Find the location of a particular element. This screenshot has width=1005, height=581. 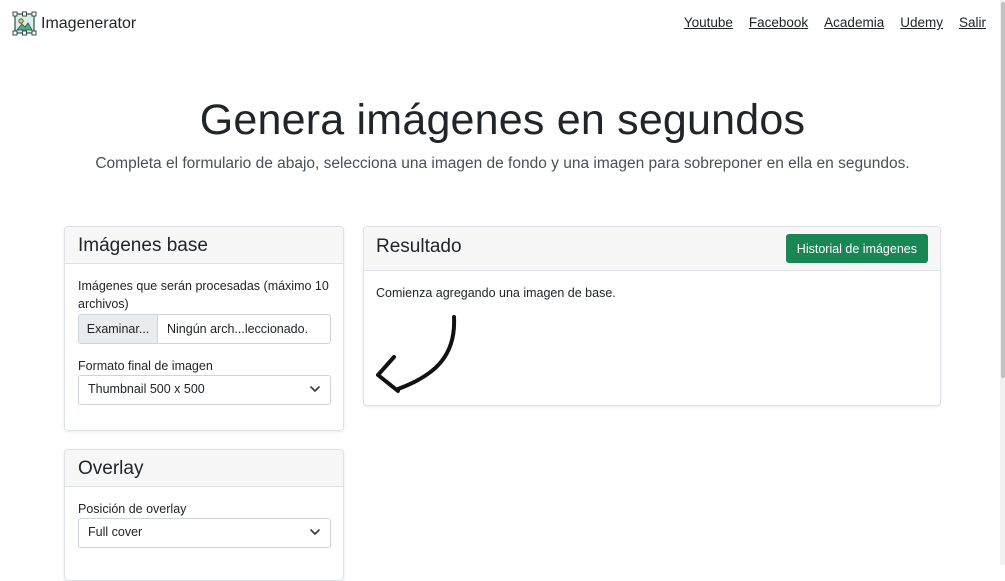

brand: Imagenerator is located at coordinates (74, 23).